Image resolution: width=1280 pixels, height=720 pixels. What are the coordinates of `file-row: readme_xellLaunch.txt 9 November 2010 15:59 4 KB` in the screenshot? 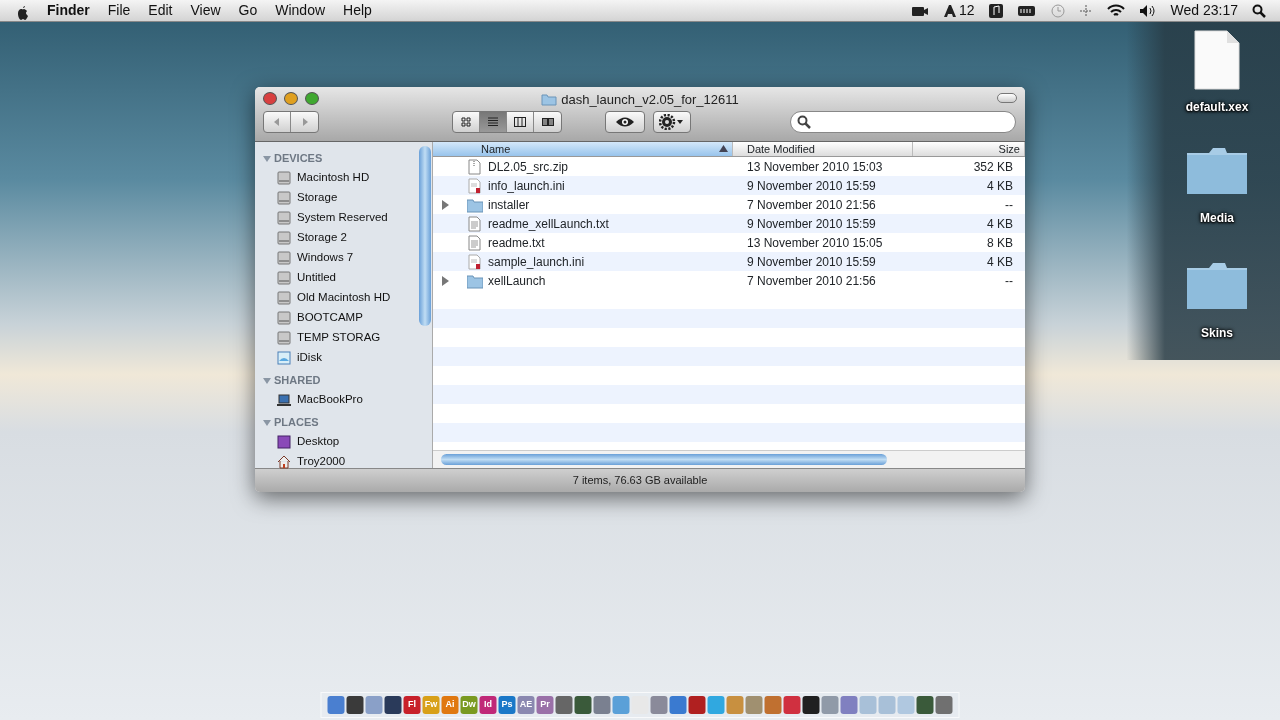 It's located at (729, 223).